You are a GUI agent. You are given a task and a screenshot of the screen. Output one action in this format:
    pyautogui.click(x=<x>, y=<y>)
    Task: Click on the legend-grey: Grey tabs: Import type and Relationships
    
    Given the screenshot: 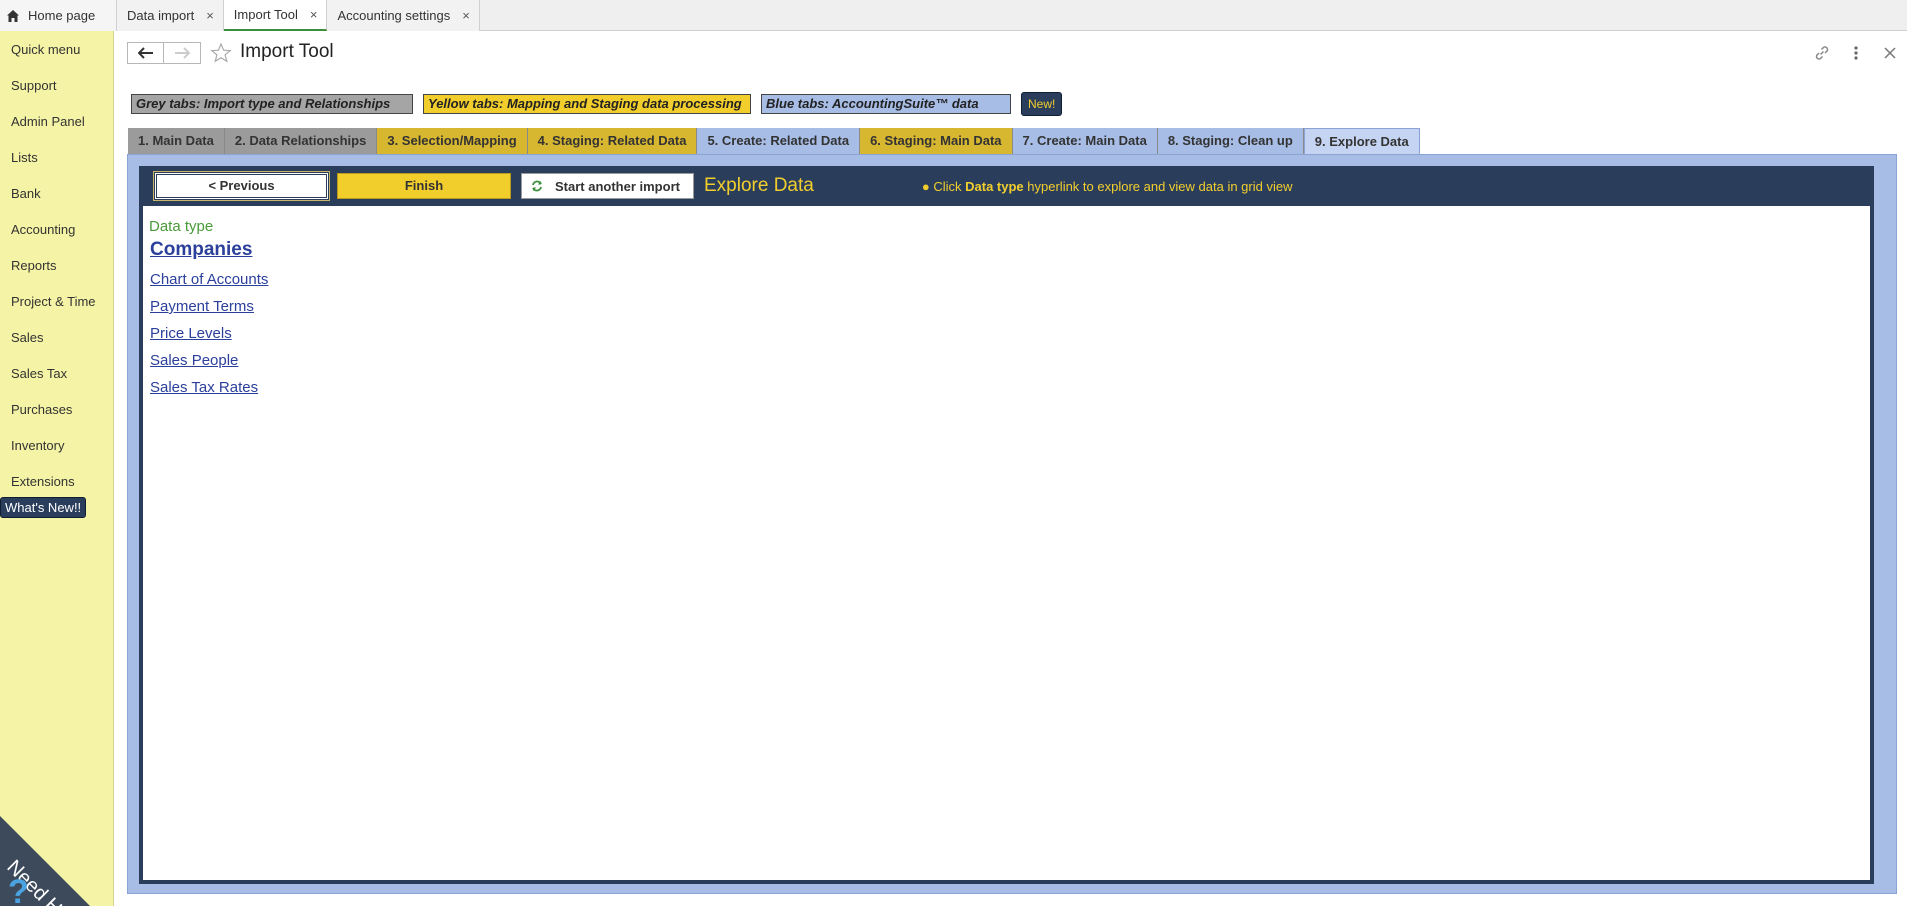 What is the action you would take?
    pyautogui.click(x=272, y=104)
    